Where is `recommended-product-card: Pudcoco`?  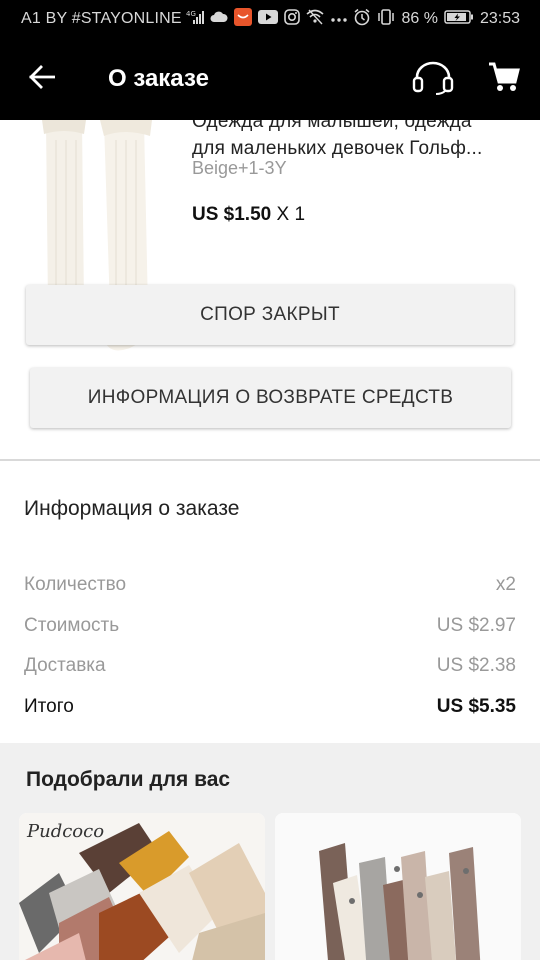 recommended-product-card: Pudcoco is located at coordinates (142, 886).